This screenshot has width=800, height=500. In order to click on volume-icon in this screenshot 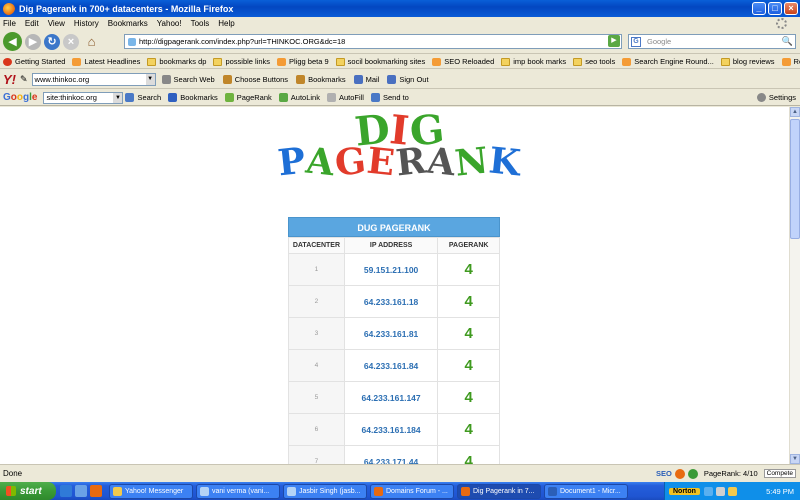, I will do `click(720, 491)`.